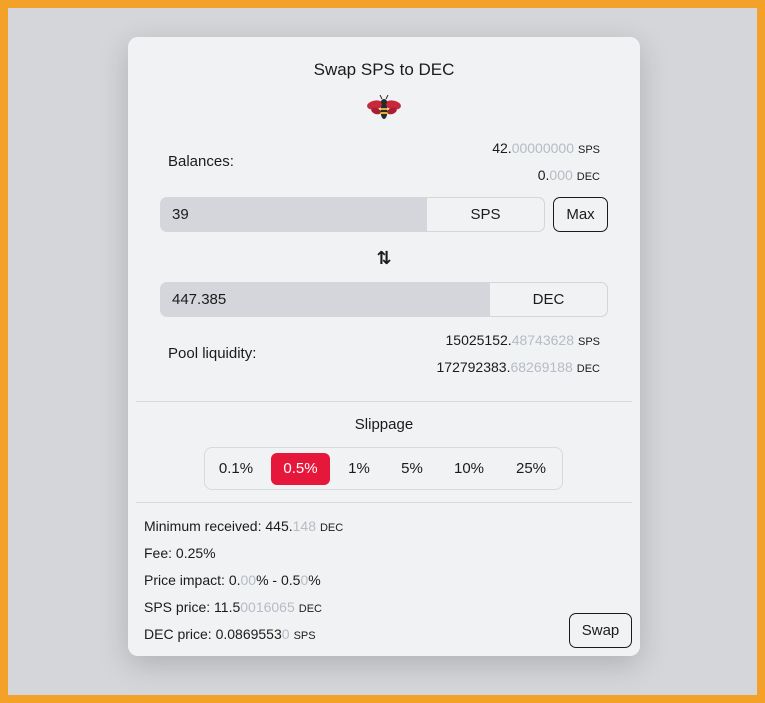 This screenshot has width=765, height=703. What do you see at coordinates (352, 214) in the screenshot?
I see `from-amount-input: 39 SPS` at bounding box center [352, 214].